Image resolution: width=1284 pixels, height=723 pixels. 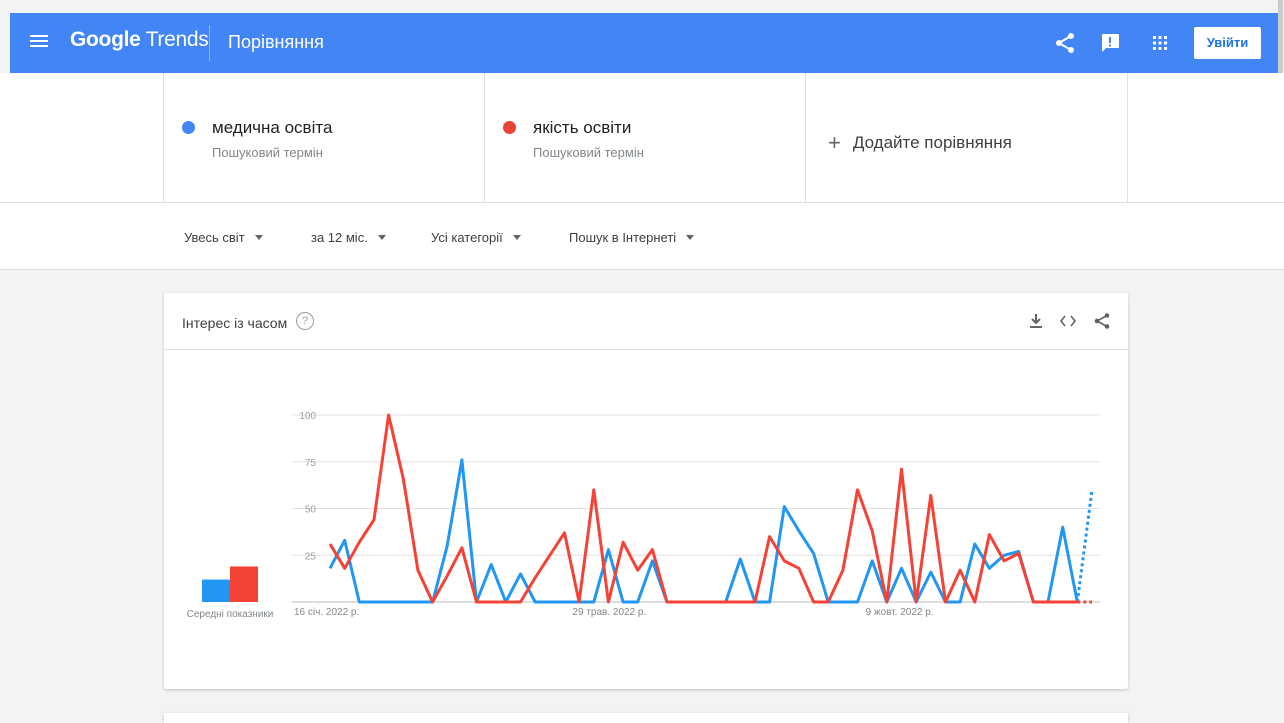 What do you see at coordinates (214, 237) in the screenshot?
I see `filter-region-label: Увесь світ` at bounding box center [214, 237].